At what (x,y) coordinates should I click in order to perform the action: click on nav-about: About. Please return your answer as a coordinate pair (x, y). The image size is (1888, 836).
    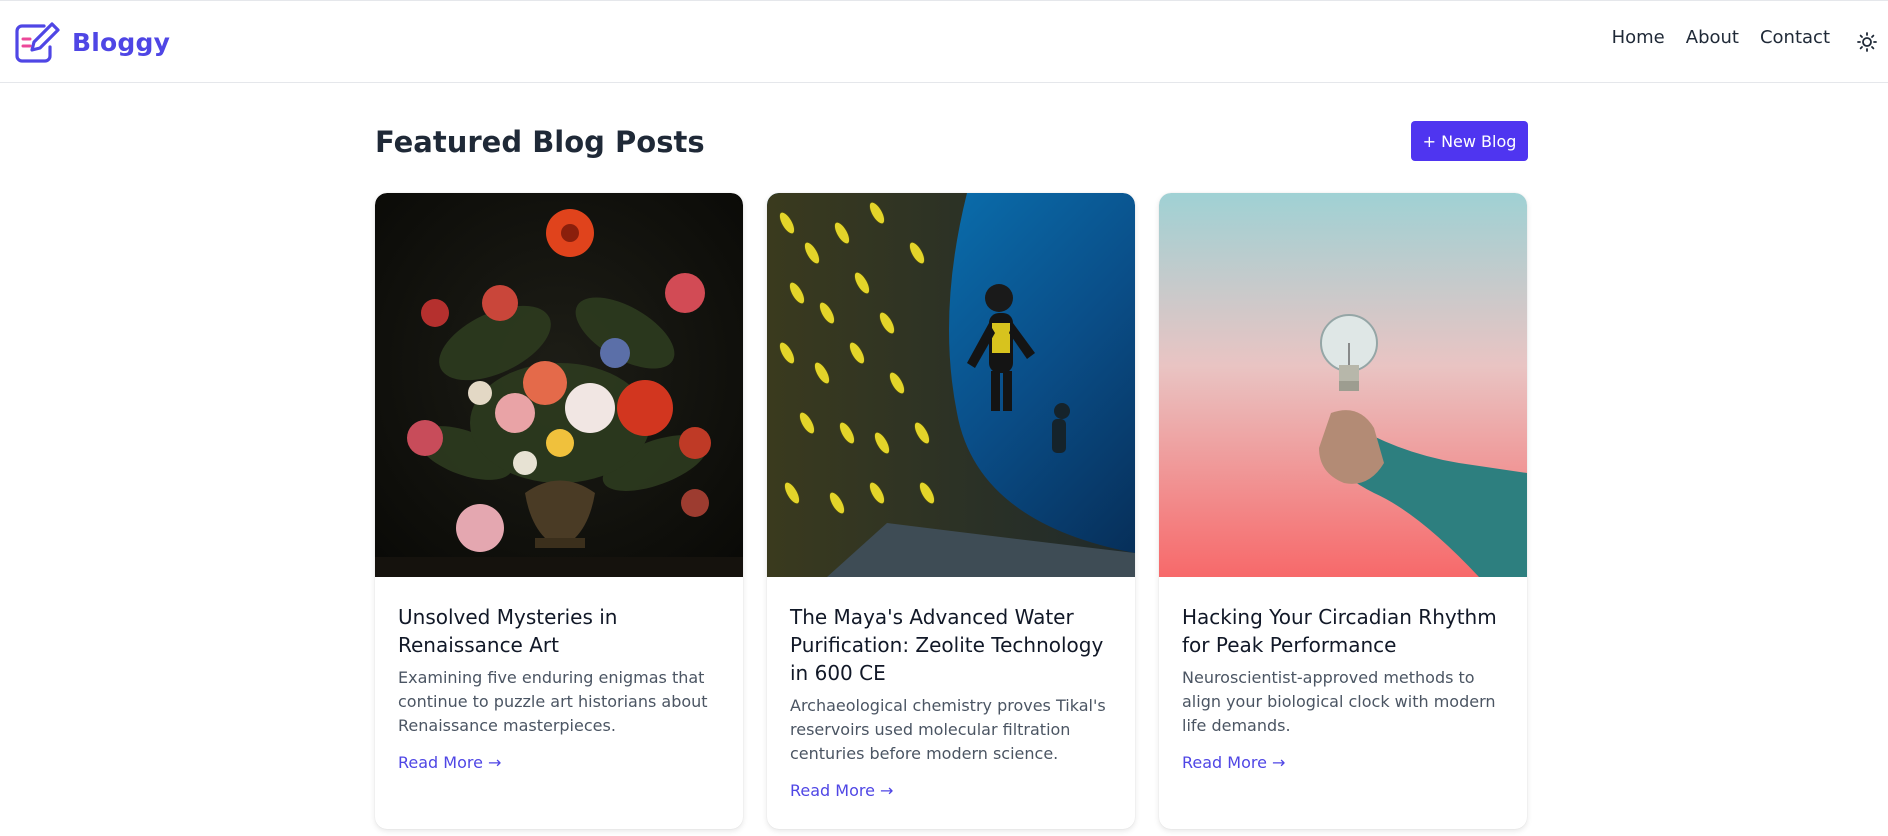
    Looking at the image, I should click on (1712, 37).